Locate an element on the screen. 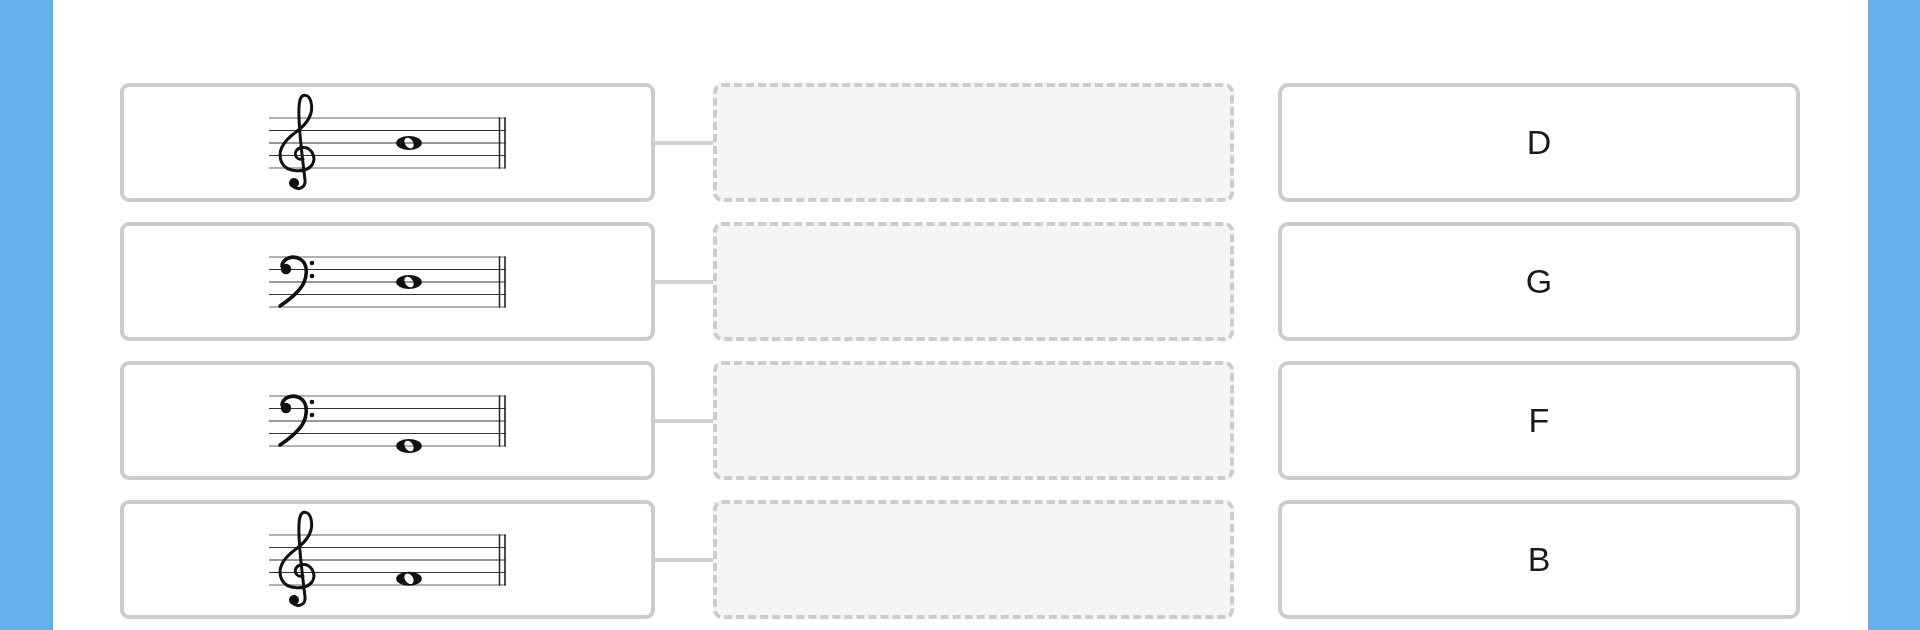 The width and height of the screenshot is (1920, 630). answer-card: D is located at coordinates (1539, 142).